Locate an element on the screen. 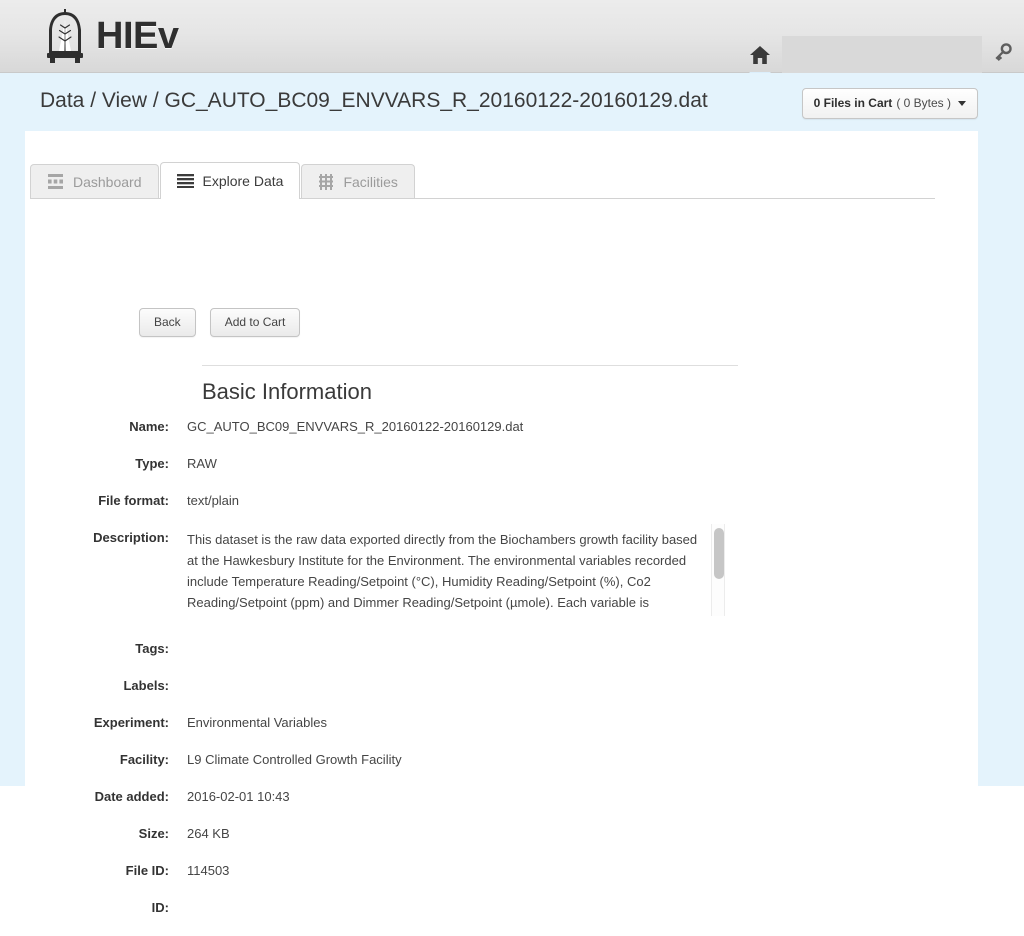 The height and width of the screenshot is (936, 1024). tab-explore-data: Explore Data is located at coordinates (230, 180).